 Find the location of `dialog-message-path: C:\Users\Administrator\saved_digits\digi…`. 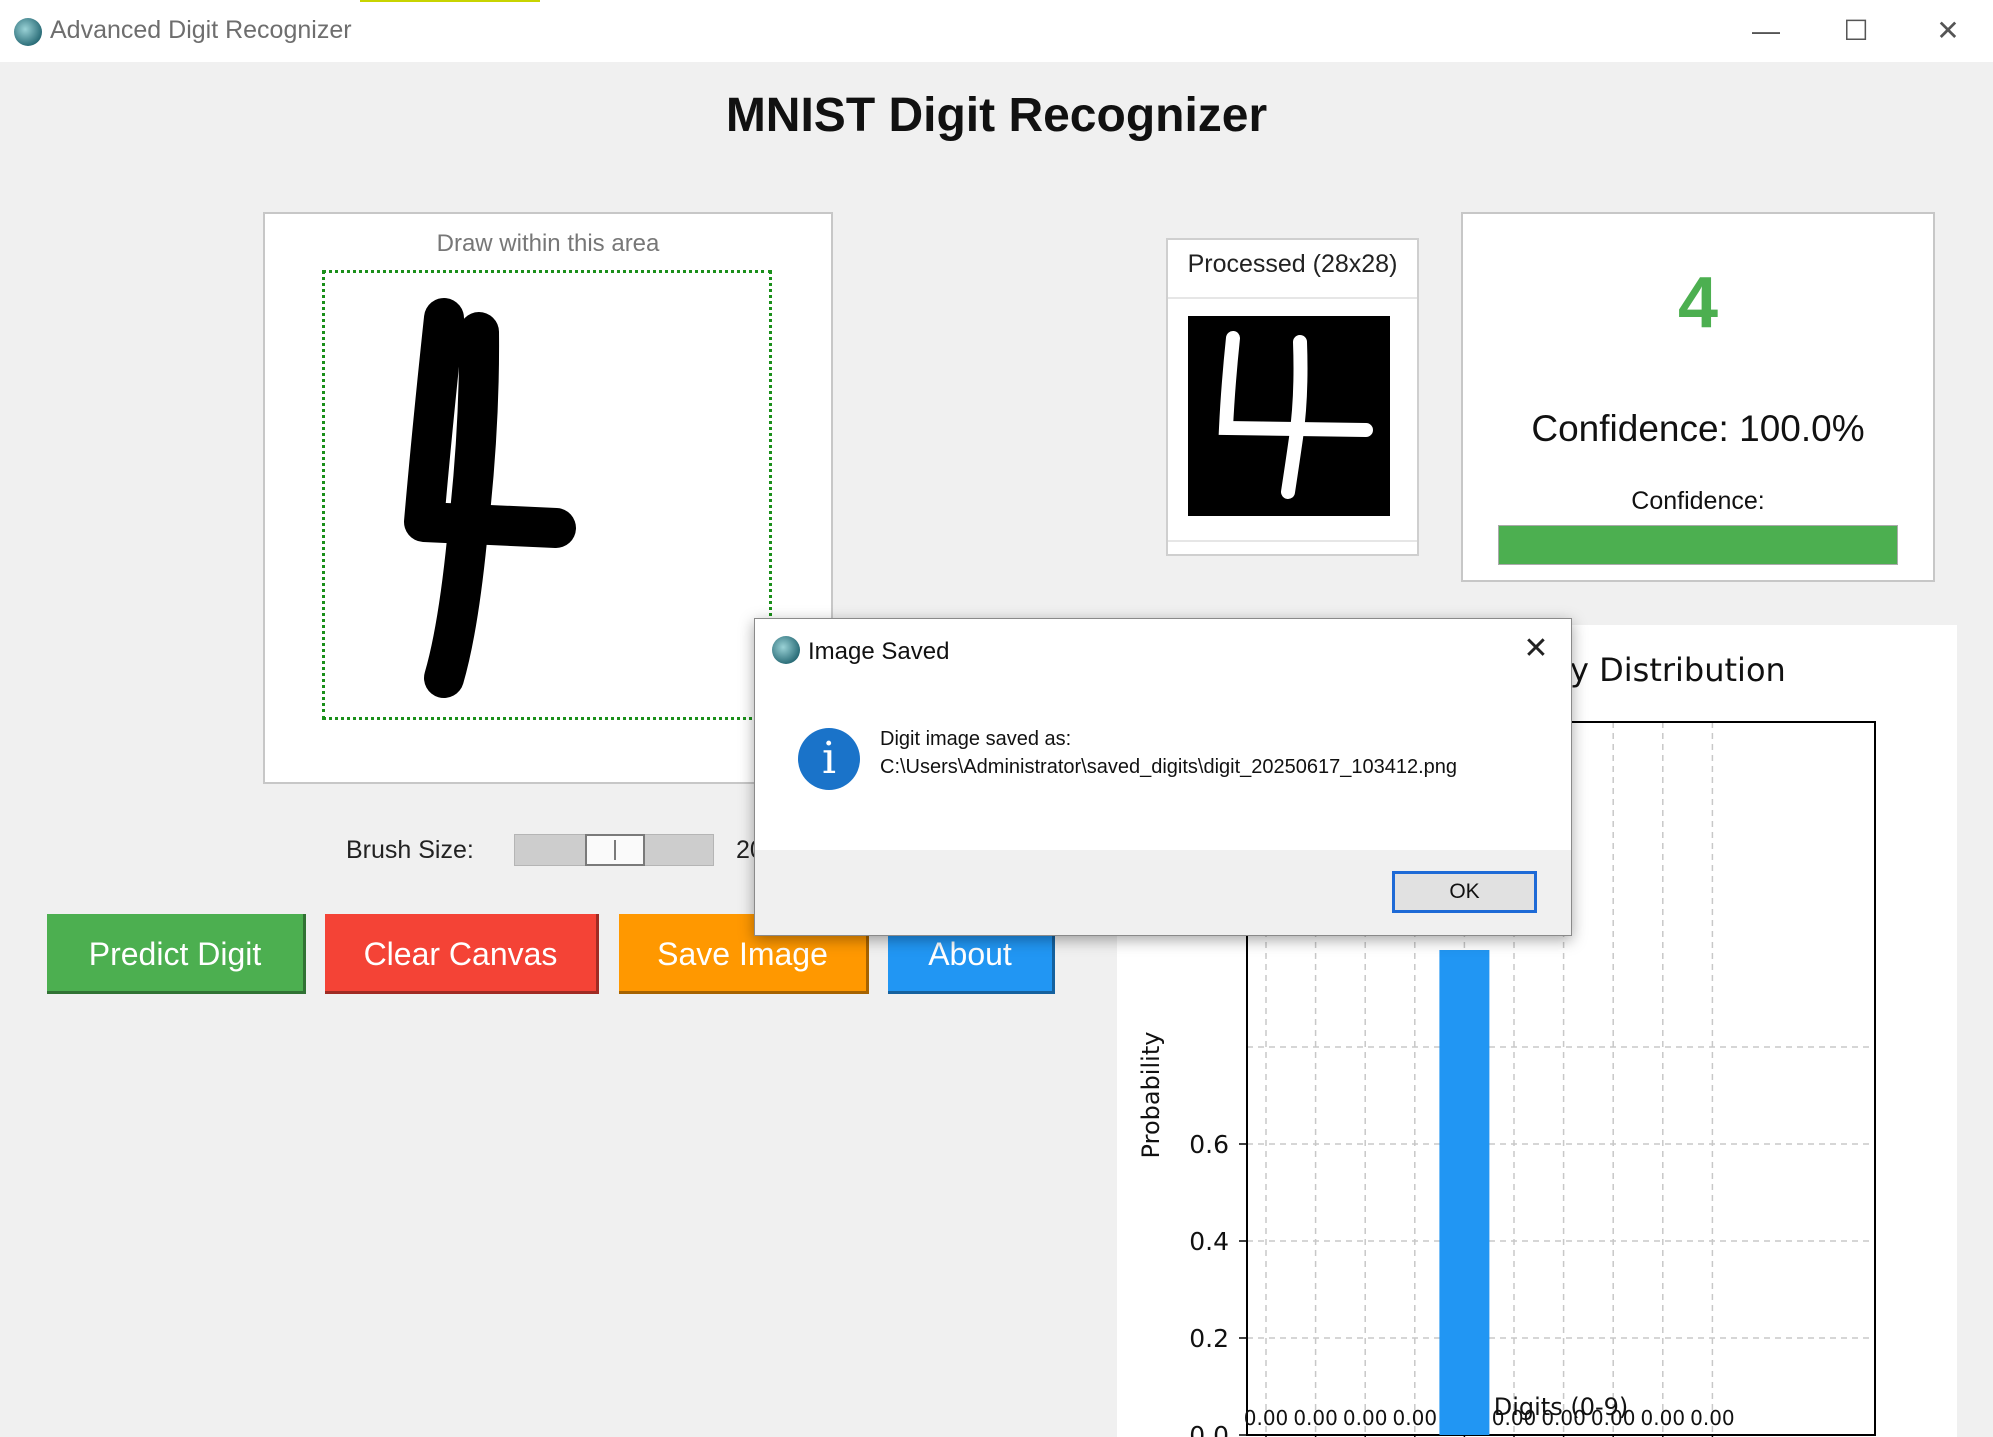

dialog-message-path: C:\Users\Administrator\saved_digits\digi… is located at coordinates (1169, 767).